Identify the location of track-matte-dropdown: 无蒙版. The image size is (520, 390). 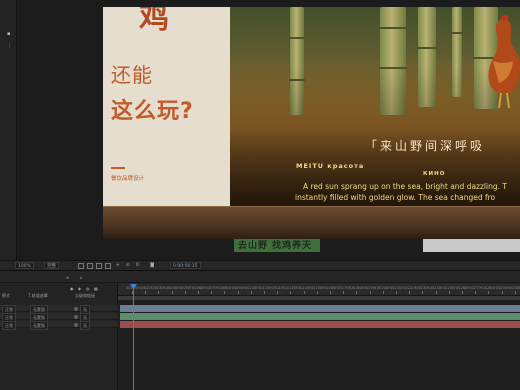
(39, 325).